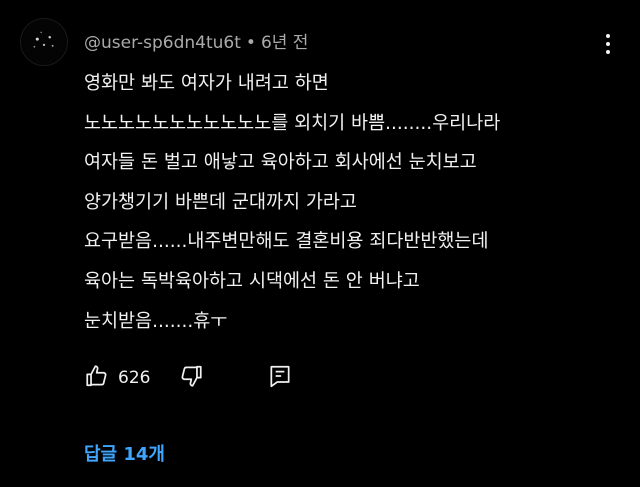 The height and width of the screenshot is (487, 640). I want to click on reply-comment-icon, so click(280, 376).